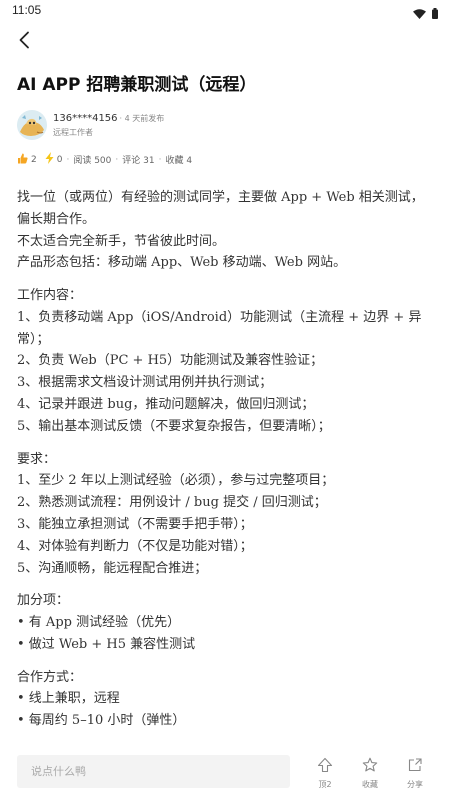  I want to click on avatar, so click(32, 125).